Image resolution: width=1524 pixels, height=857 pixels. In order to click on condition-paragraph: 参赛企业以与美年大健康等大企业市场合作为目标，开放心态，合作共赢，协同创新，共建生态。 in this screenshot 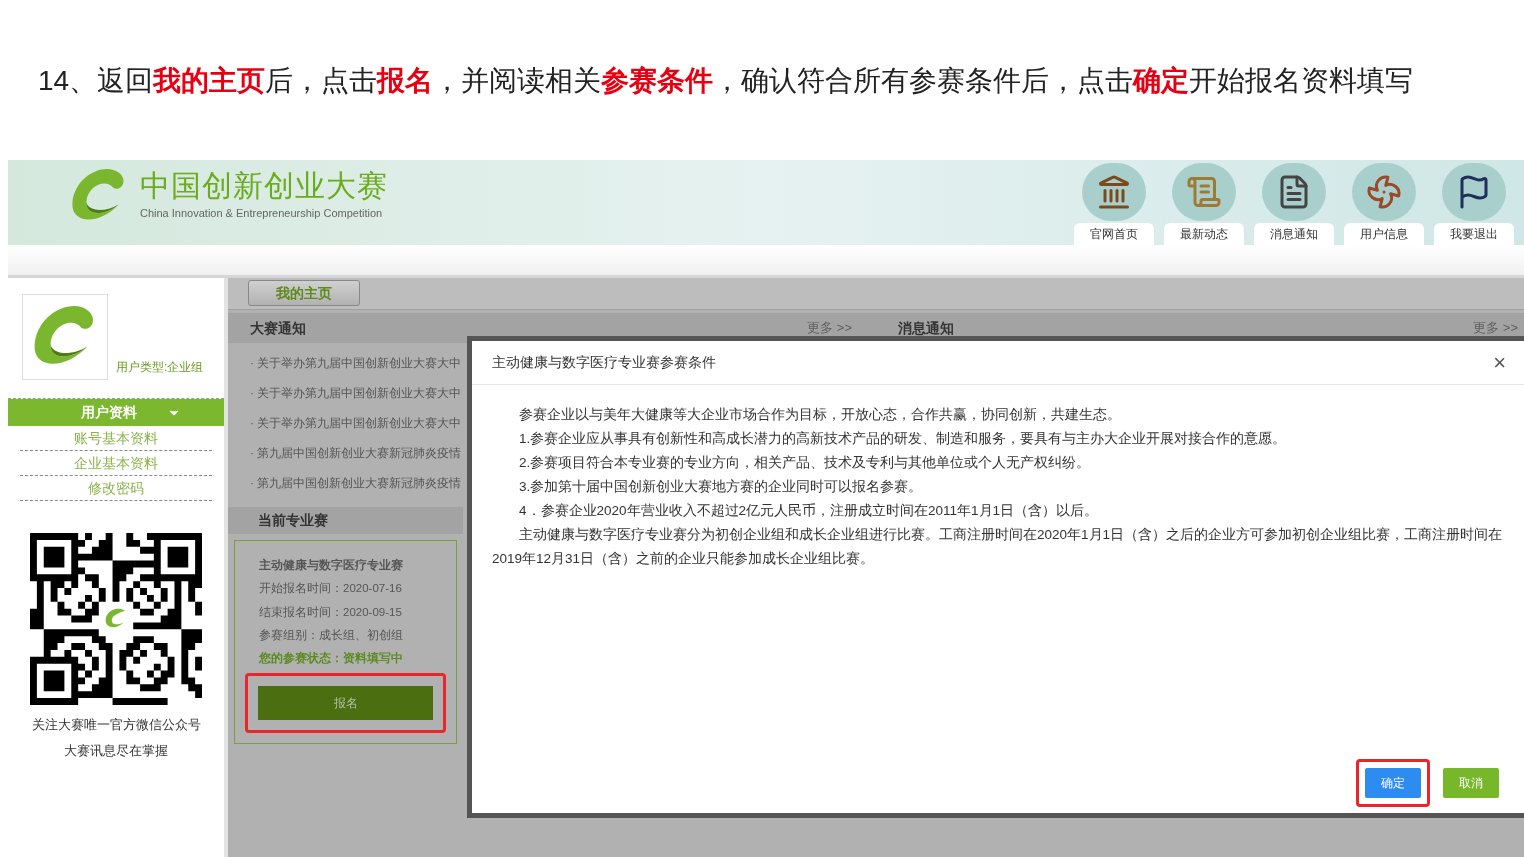, I will do `click(820, 415)`.